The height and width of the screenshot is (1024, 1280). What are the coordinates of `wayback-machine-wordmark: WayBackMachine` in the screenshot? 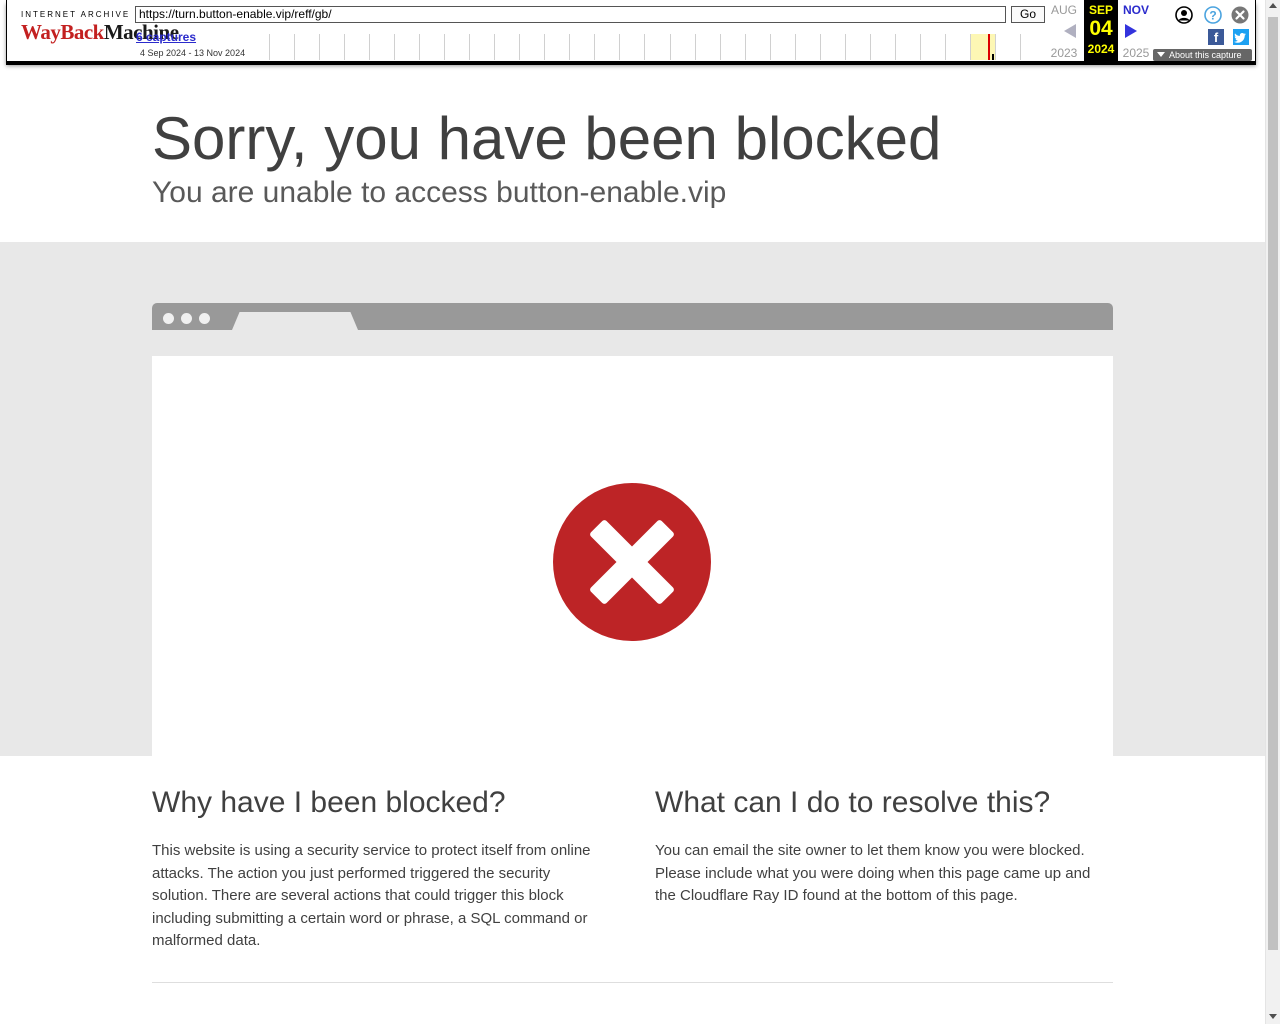 It's located at (100, 32).